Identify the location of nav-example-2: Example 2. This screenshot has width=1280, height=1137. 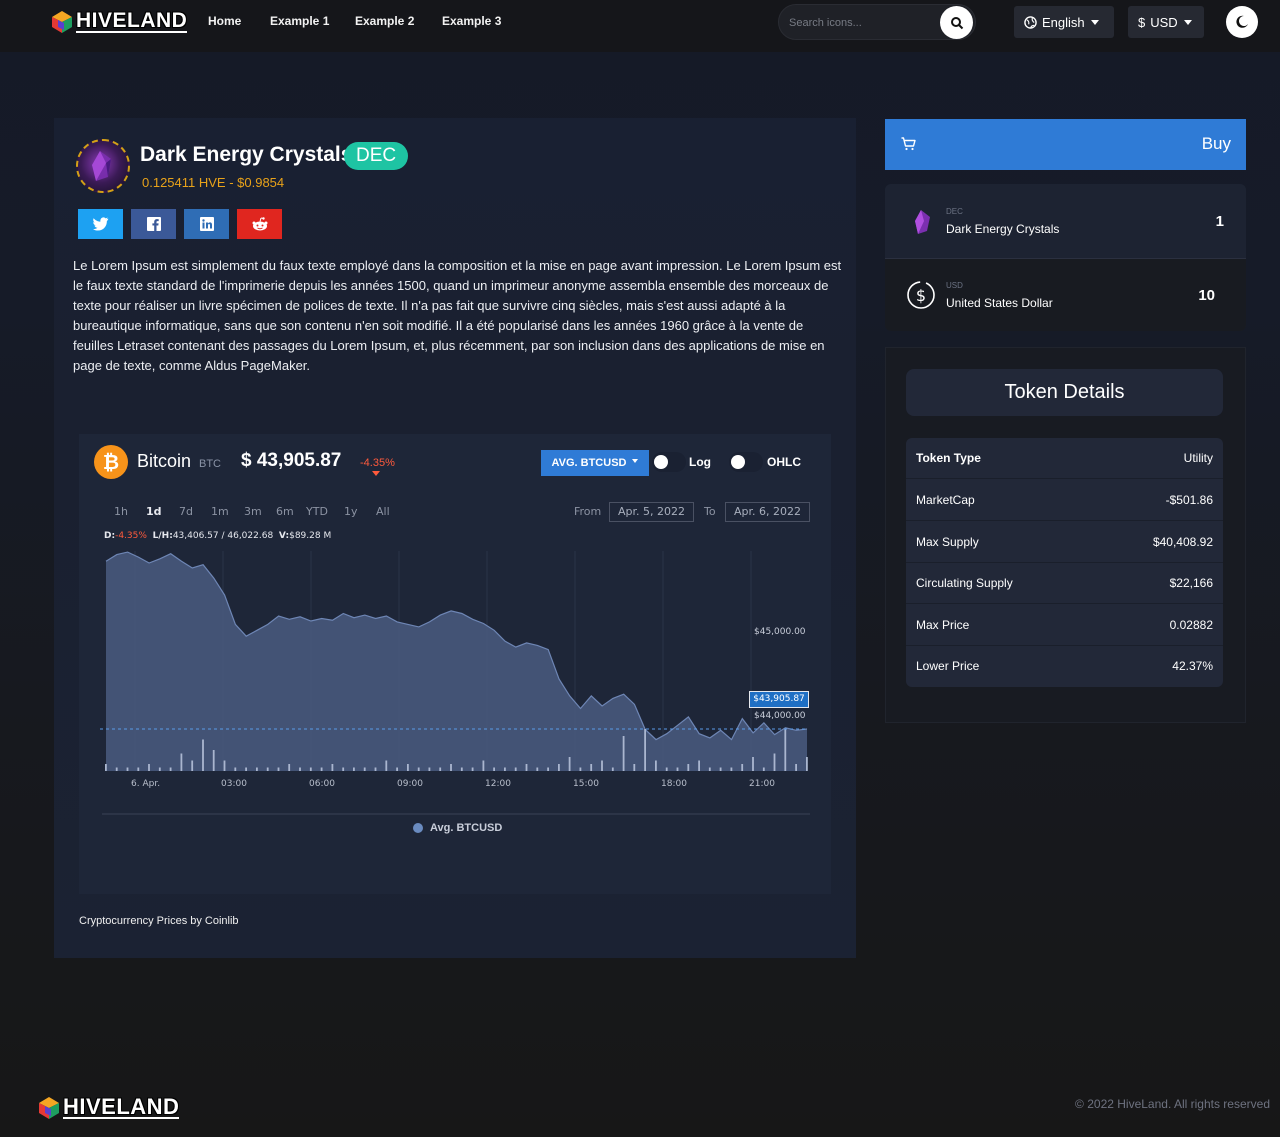
(384, 21).